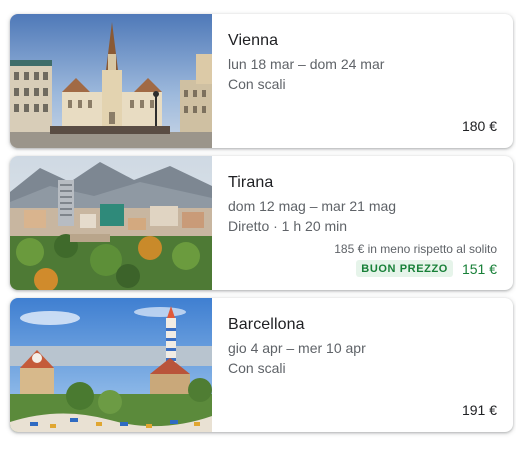 The height and width of the screenshot is (449, 516). I want to click on flight-price: 191 €, so click(479, 410).